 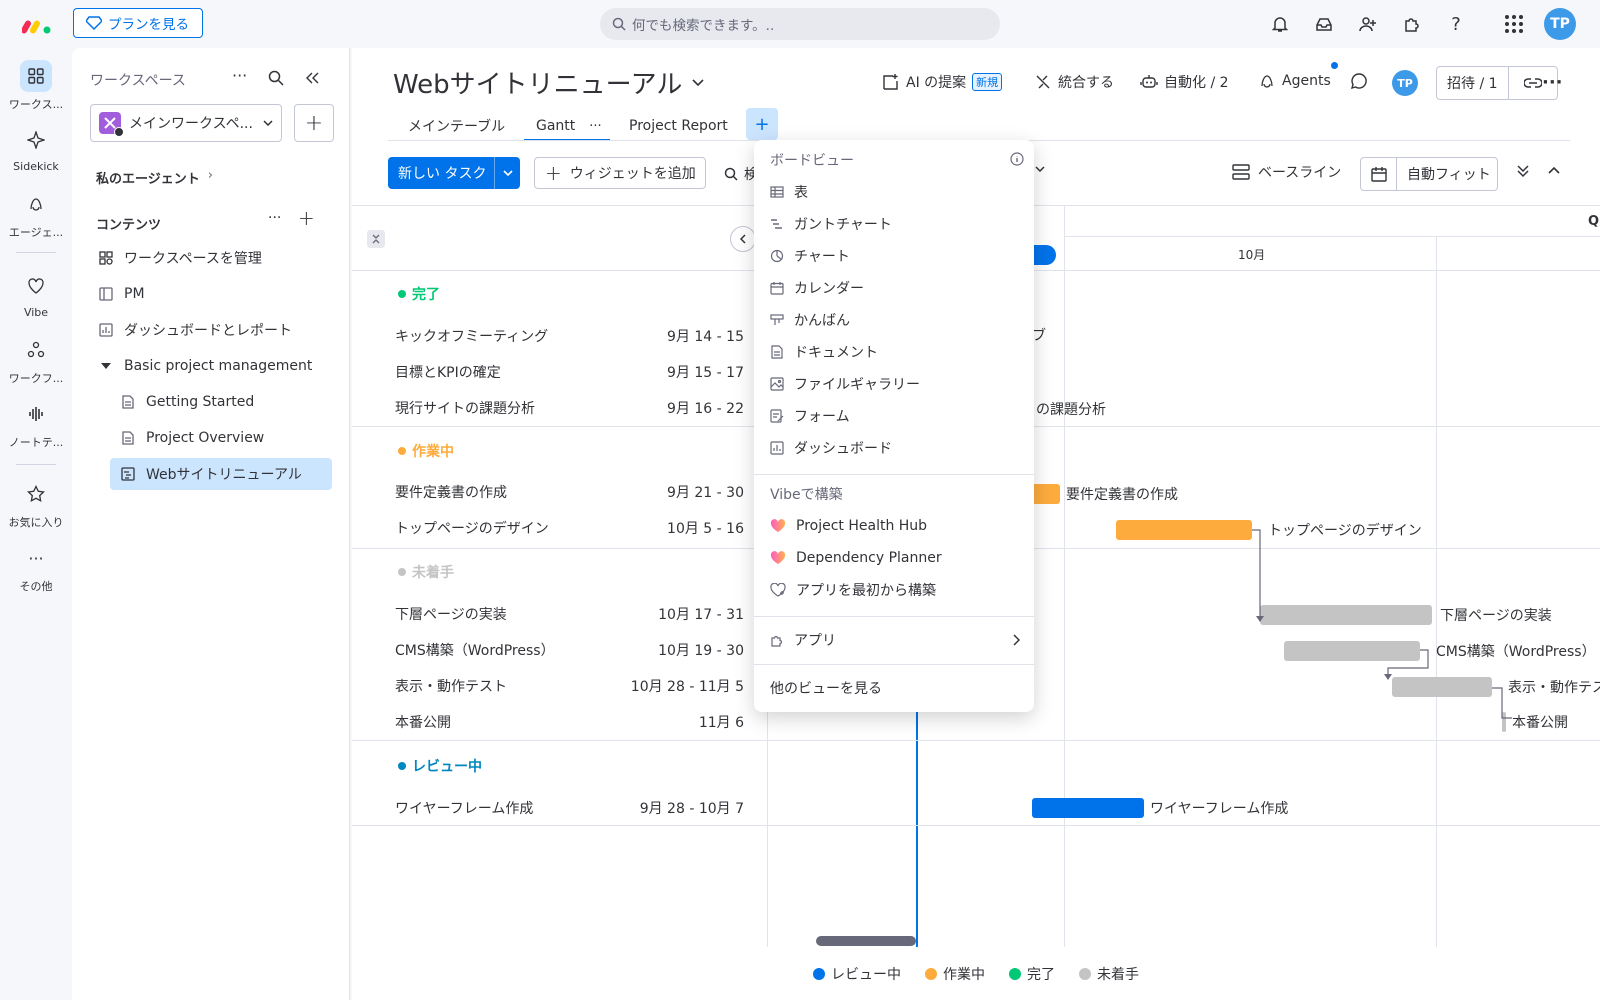 I want to click on tab-main-table: メインテーブル, so click(x=456, y=126).